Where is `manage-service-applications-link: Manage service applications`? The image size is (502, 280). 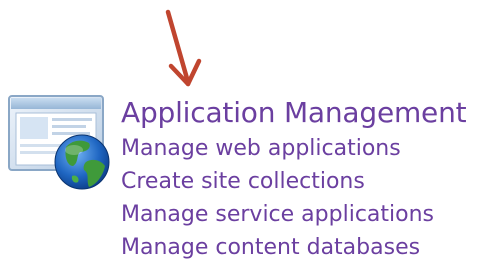
manage-service-applications-link: Manage service applications is located at coordinates (308, 214).